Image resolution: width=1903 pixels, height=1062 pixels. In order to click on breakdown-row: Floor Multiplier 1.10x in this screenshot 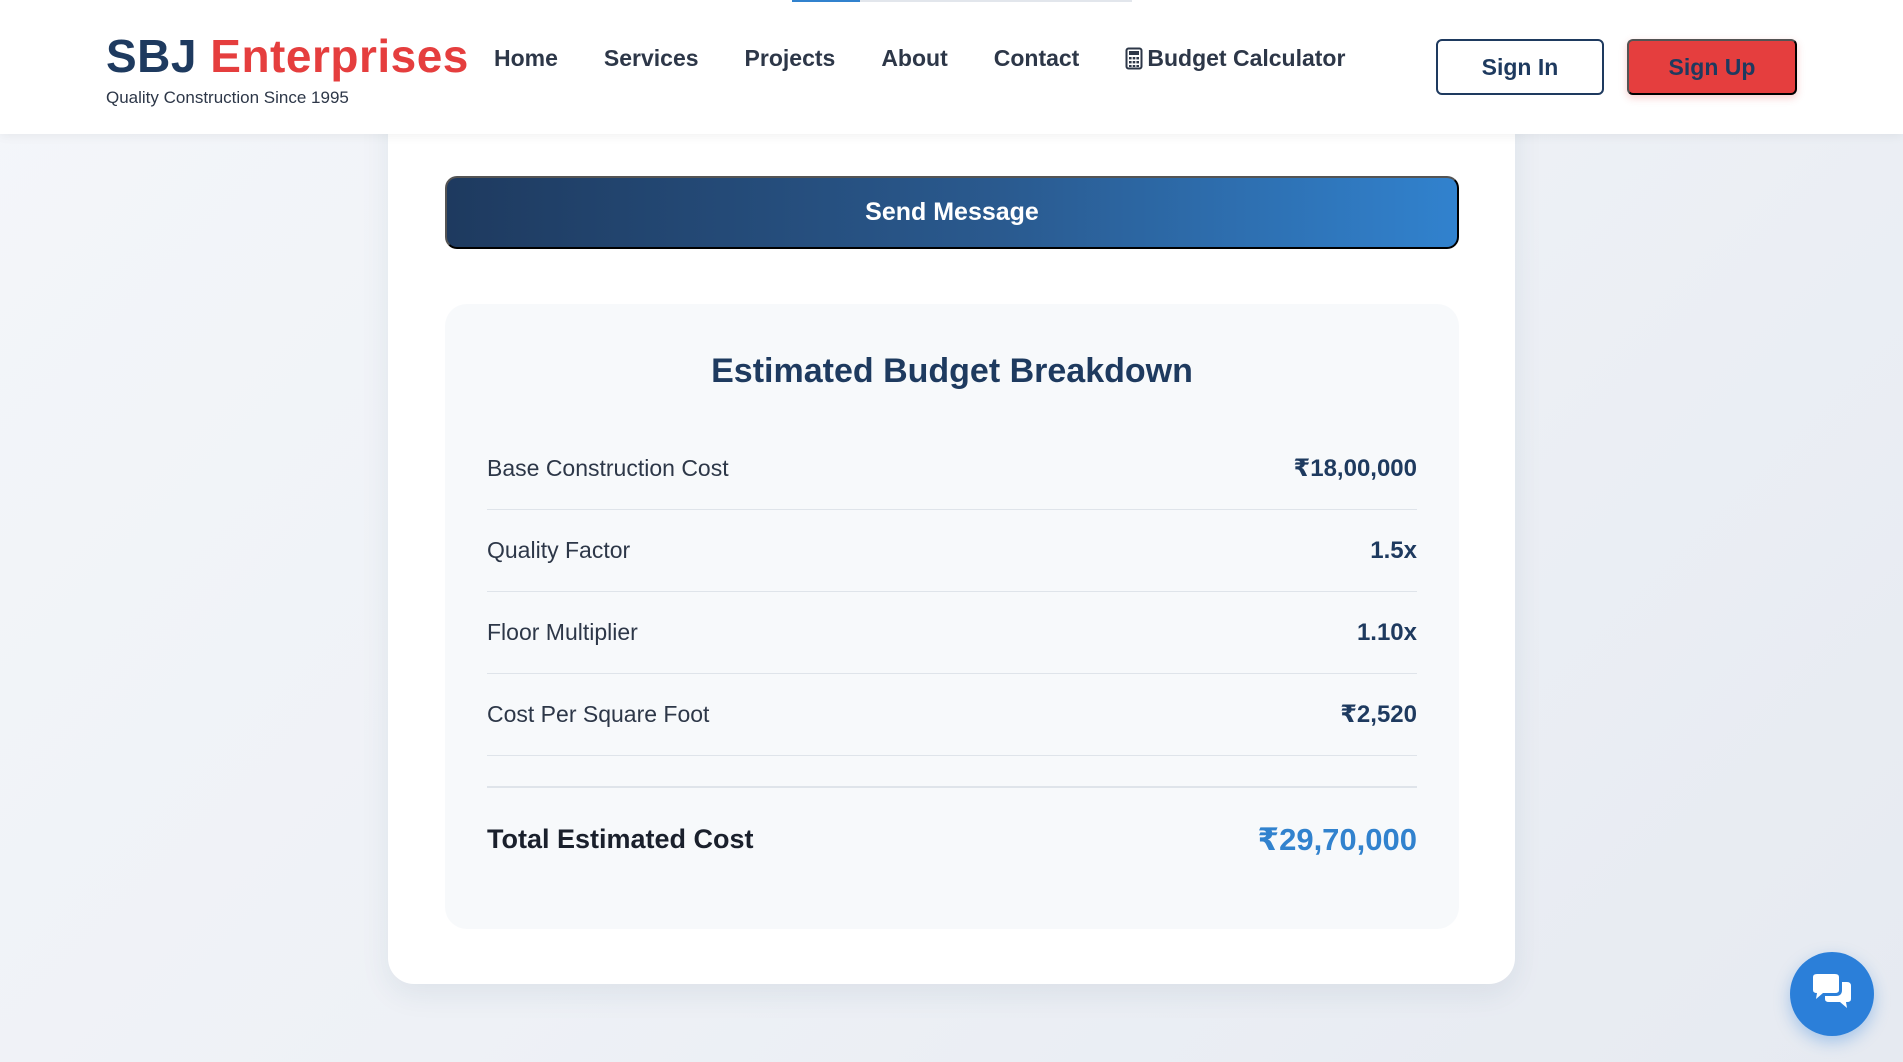, I will do `click(952, 633)`.